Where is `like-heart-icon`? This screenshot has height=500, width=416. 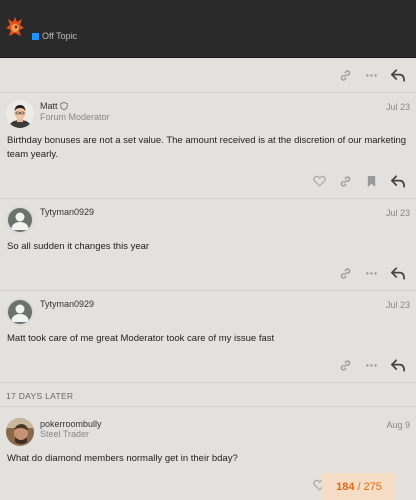
like-heart-icon is located at coordinates (319, 181).